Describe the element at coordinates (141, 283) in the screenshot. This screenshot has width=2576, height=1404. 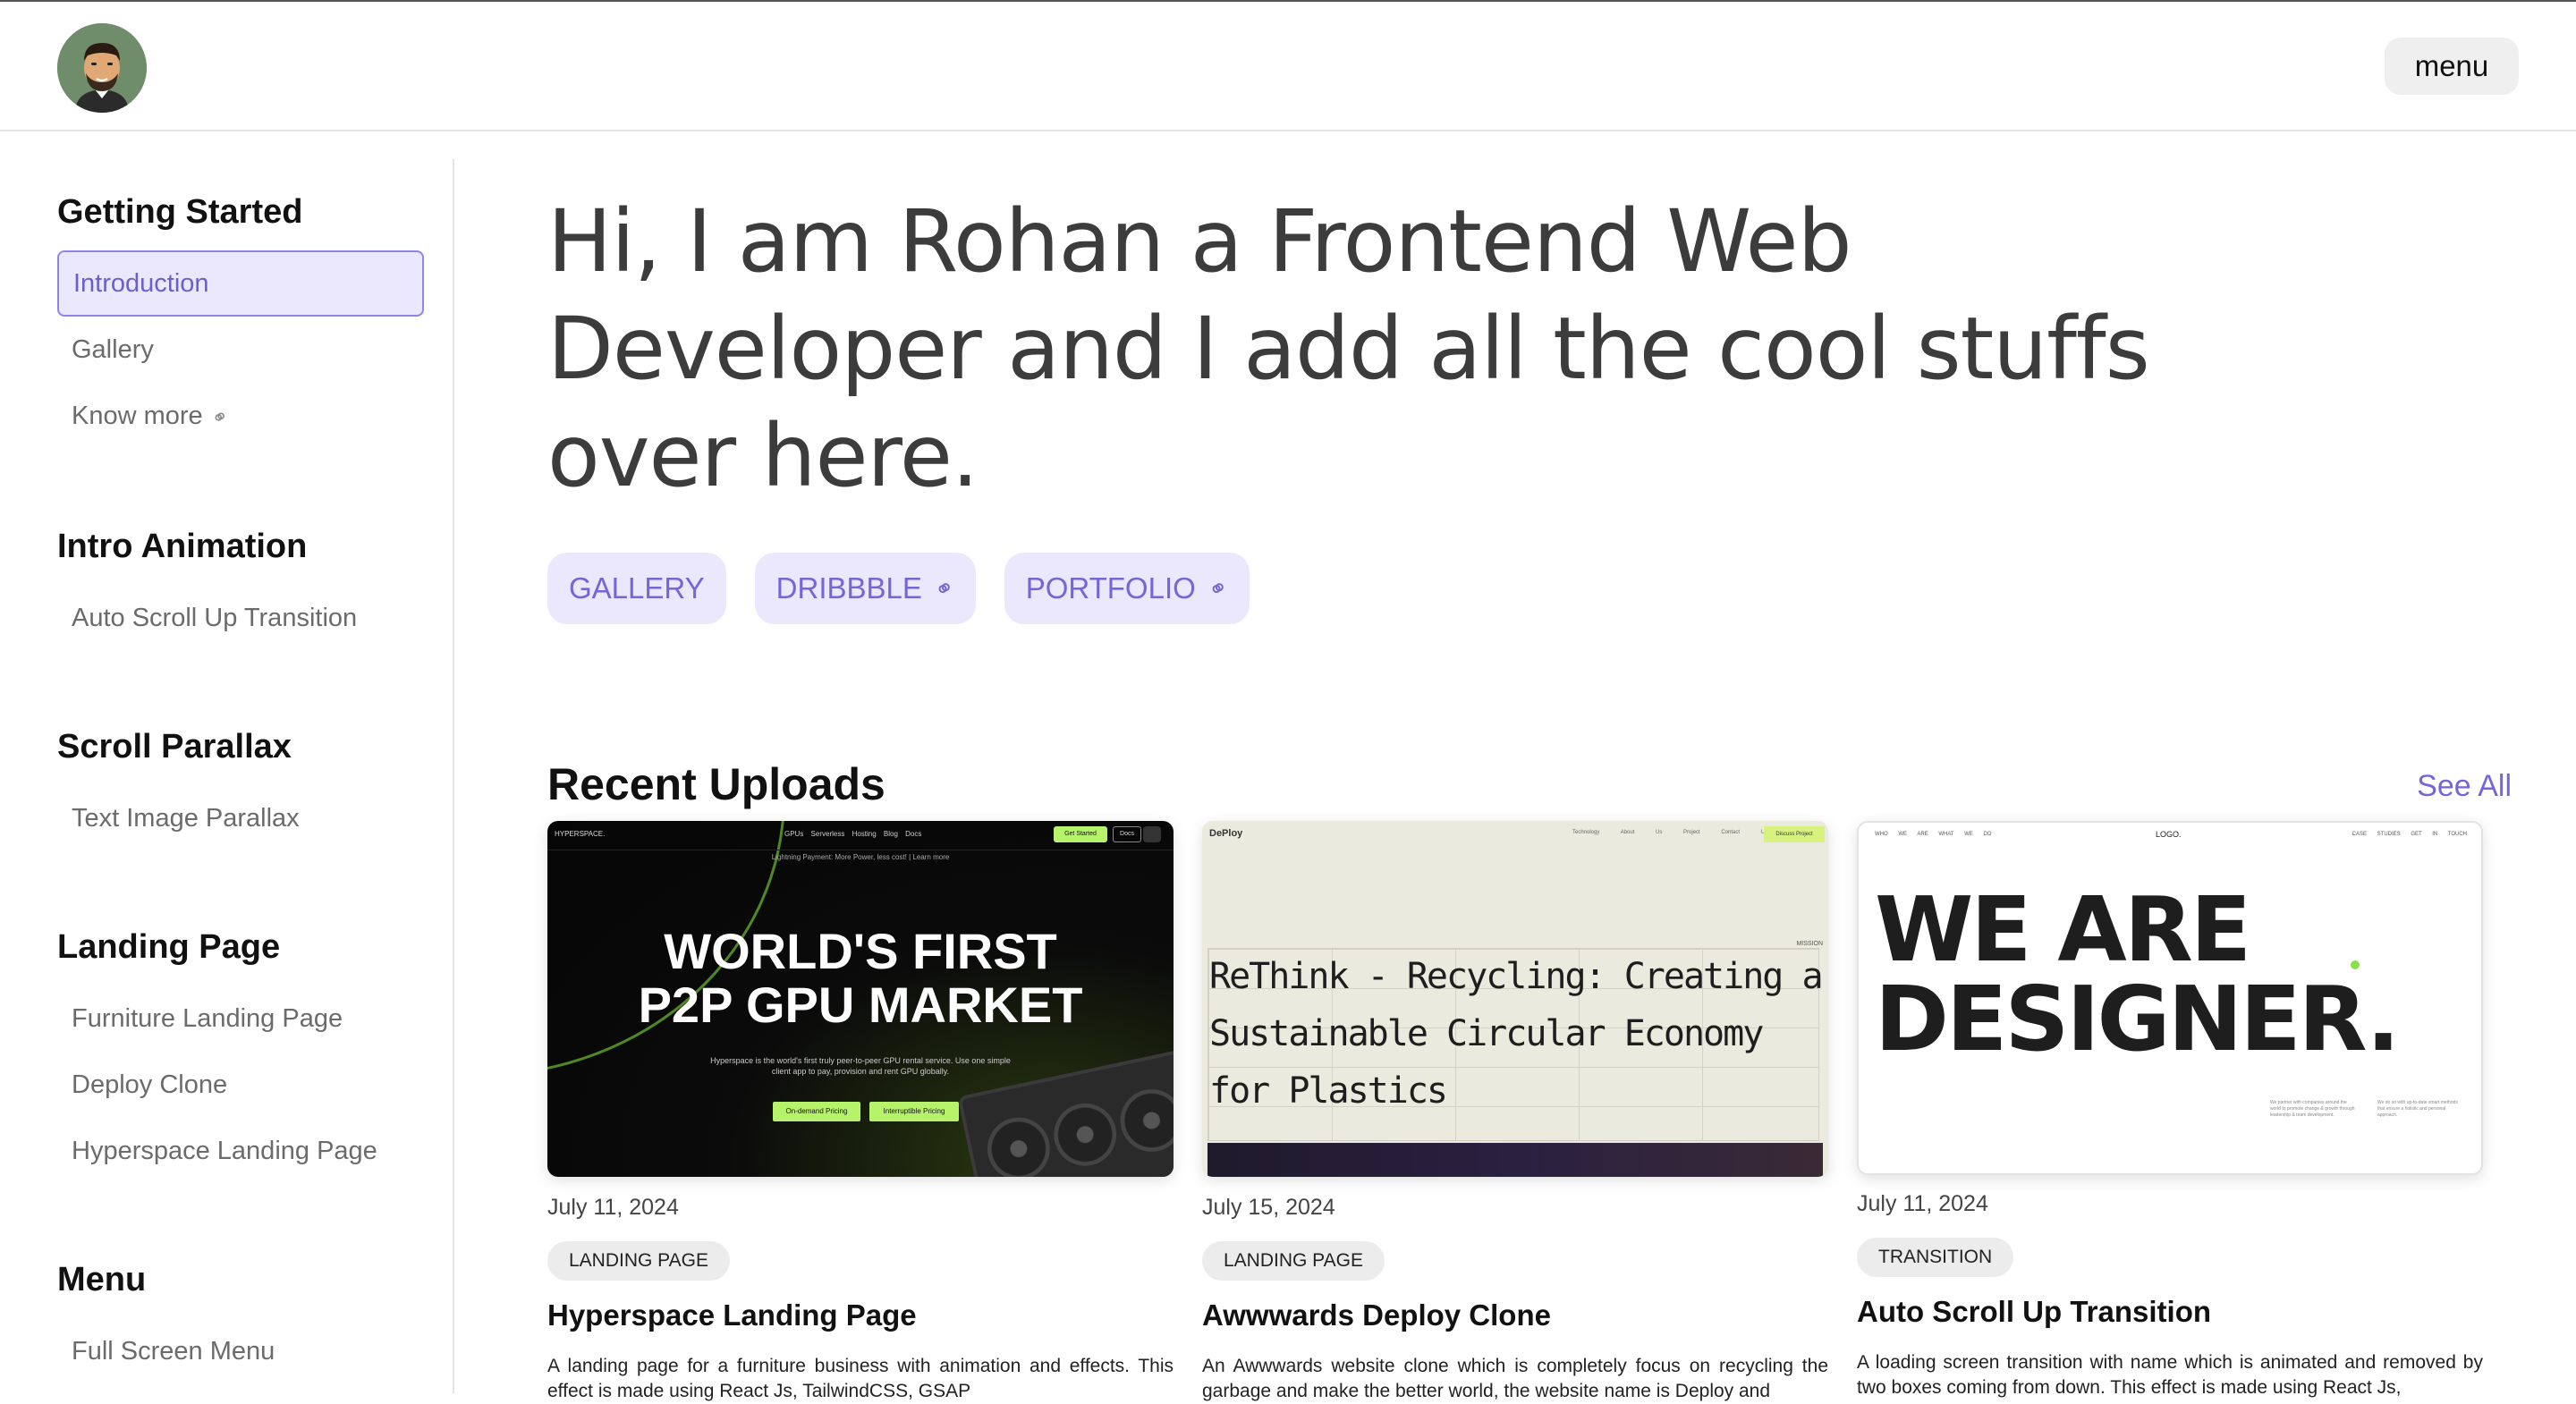
I see `sidebar-item-label: Introduction` at that location.